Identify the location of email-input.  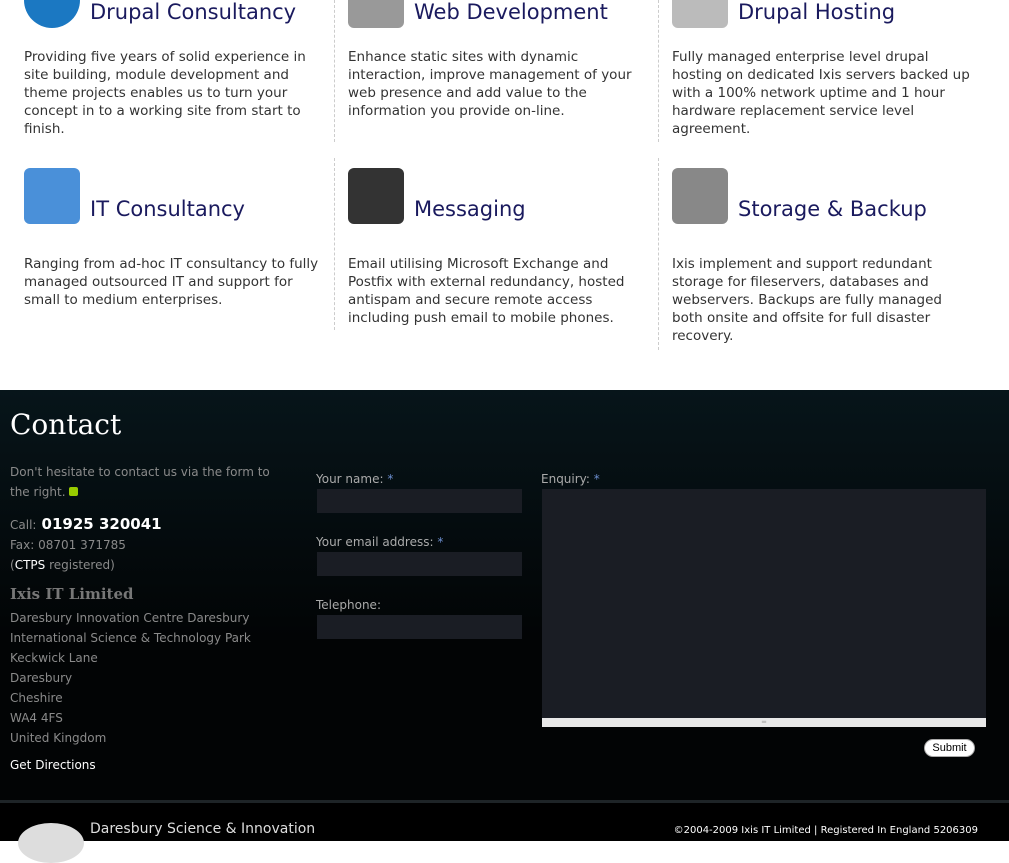
(419, 564).